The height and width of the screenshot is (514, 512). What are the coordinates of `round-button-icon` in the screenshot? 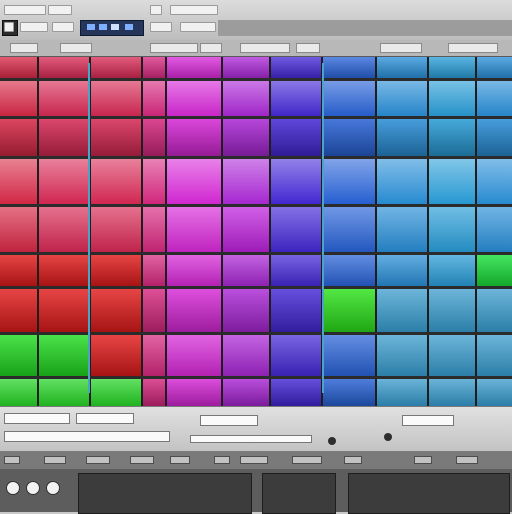 It's located at (13, 488).